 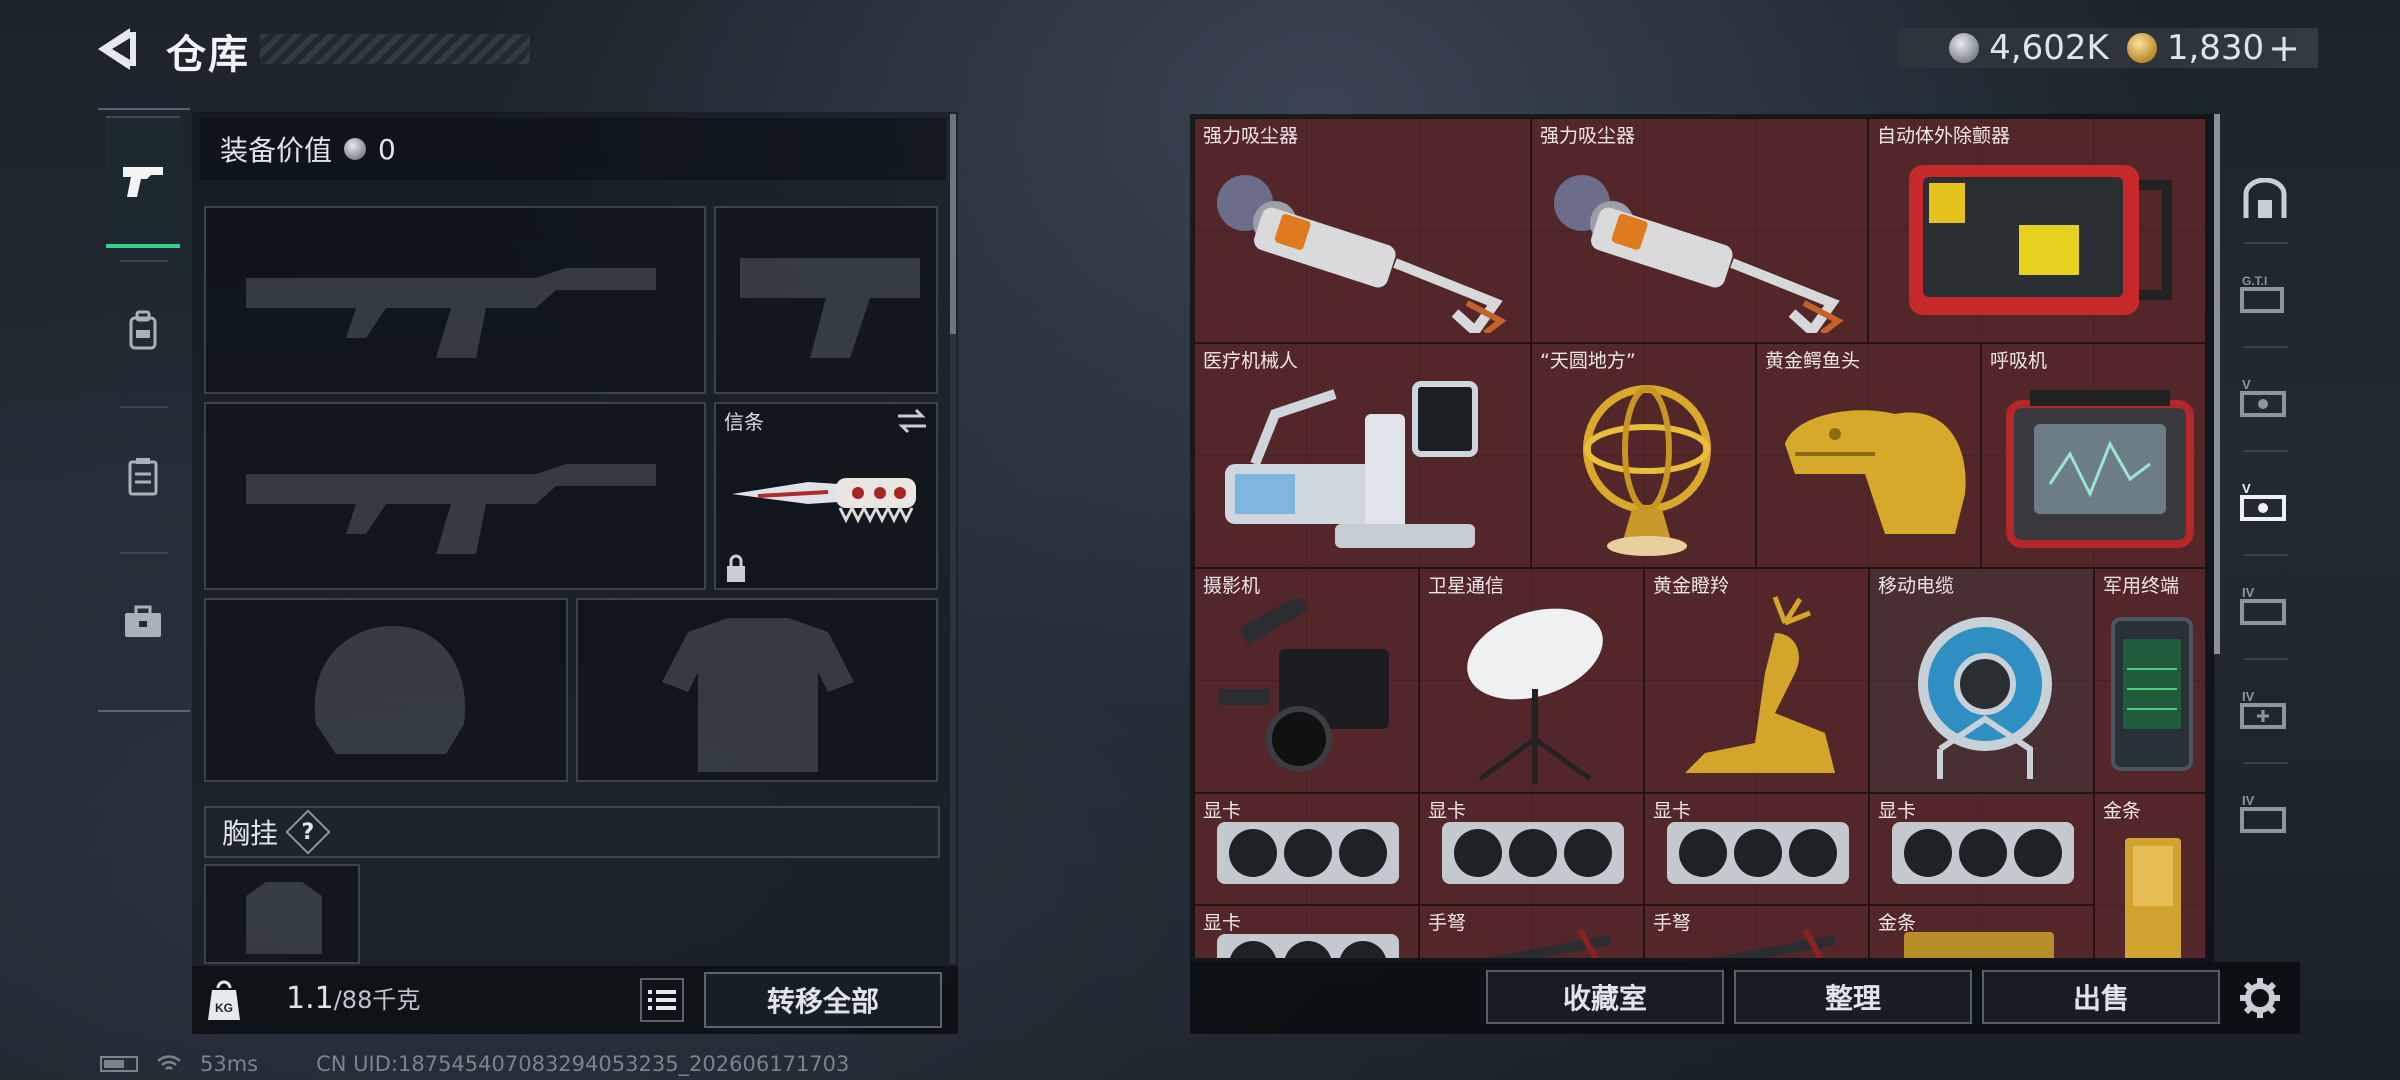 What do you see at coordinates (2260, 998) in the screenshot?
I see `gear-icon` at bounding box center [2260, 998].